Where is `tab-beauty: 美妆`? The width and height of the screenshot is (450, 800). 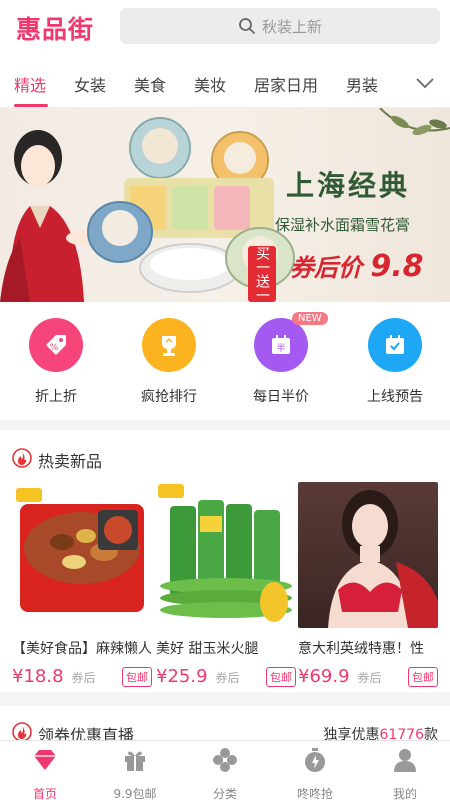
tab-beauty: 美妆 is located at coordinates (210, 84).